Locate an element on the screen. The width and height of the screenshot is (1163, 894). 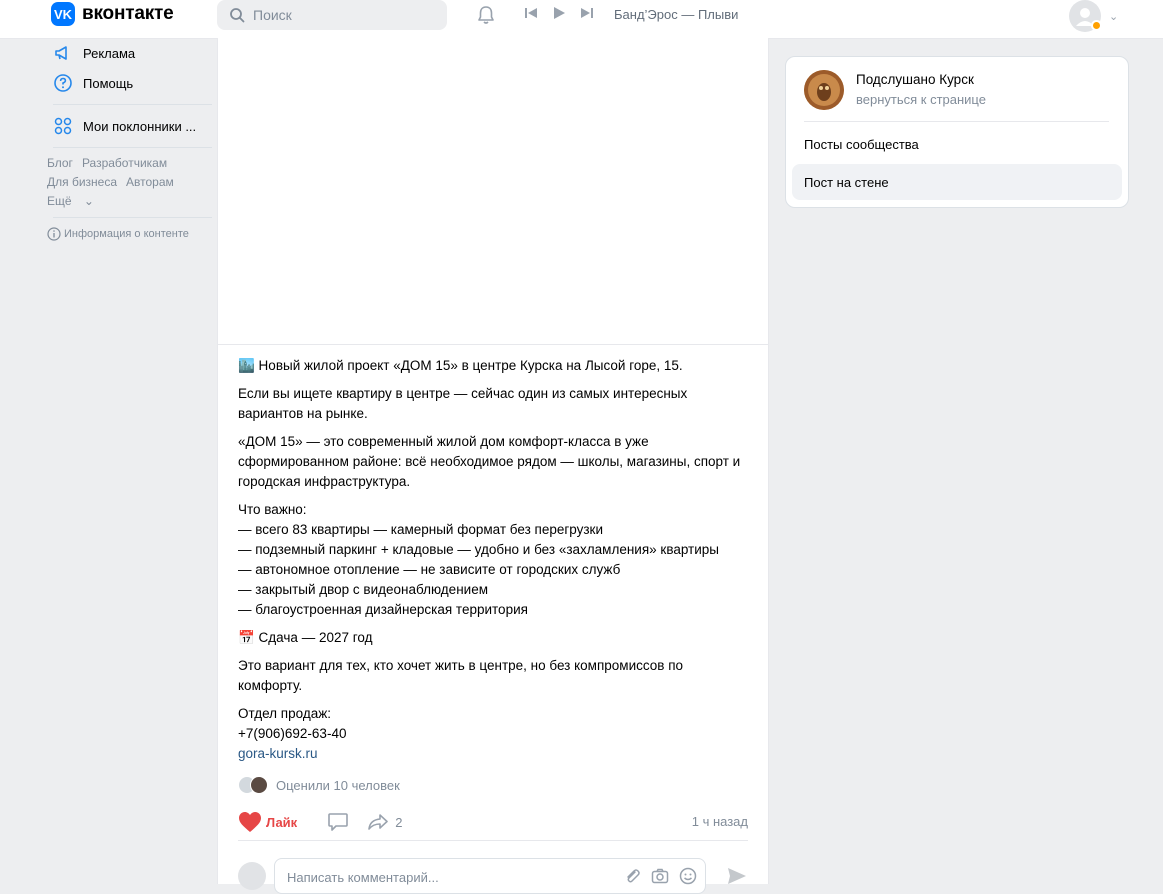
vk-logo-text: вконтакте is located at coordinates (128, 13).